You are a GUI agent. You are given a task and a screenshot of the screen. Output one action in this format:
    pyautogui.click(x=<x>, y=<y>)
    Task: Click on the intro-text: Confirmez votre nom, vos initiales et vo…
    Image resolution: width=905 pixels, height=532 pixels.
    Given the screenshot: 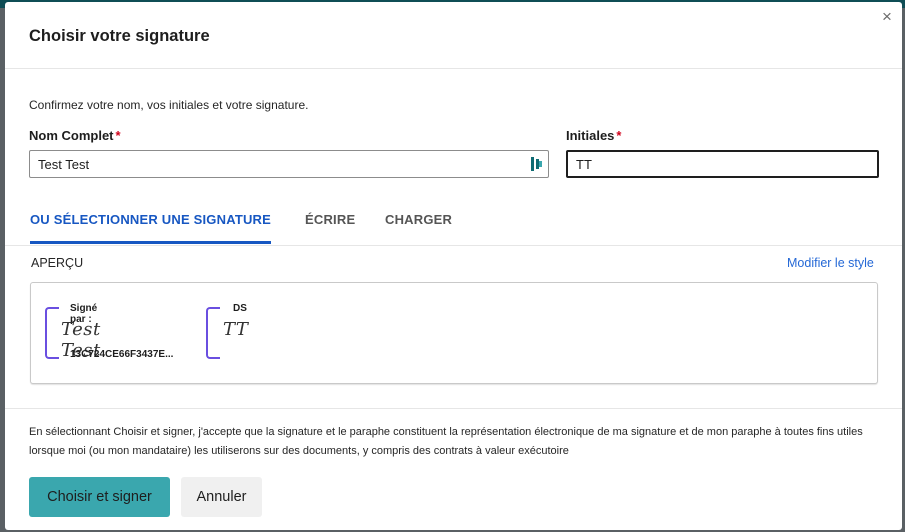 What is the action you would take?
    pyautogui.click(x=169, y=105)
    